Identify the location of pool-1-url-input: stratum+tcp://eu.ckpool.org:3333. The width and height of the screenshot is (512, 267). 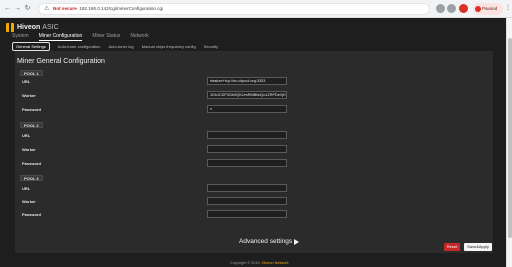
(247, 81).